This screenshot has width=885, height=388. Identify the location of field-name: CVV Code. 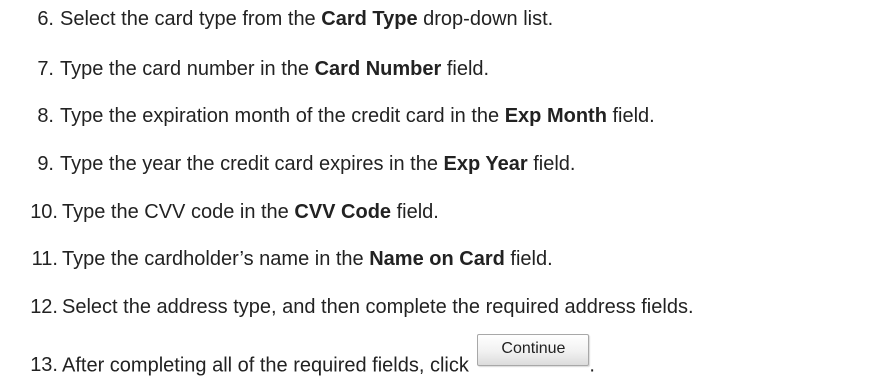
(343, 212).